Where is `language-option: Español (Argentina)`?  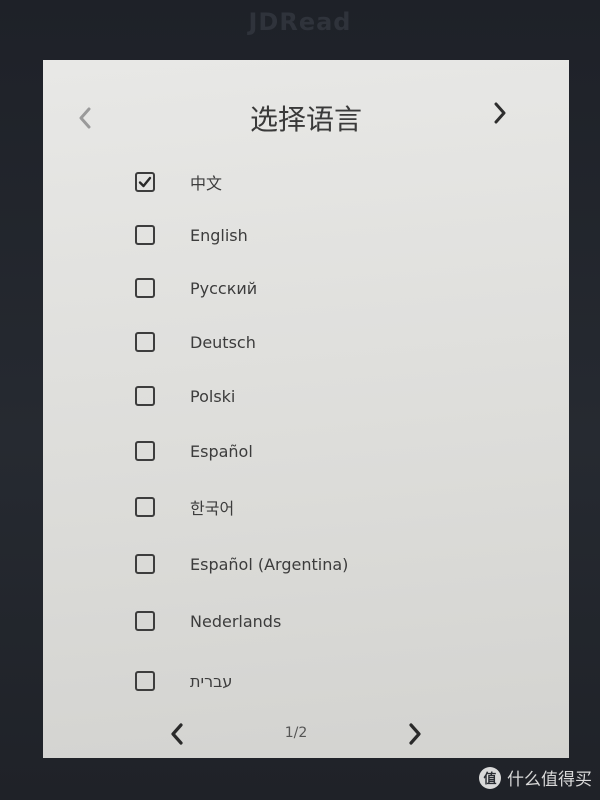 language-option: Español (Argentina) is located at coordinates (305, 564).